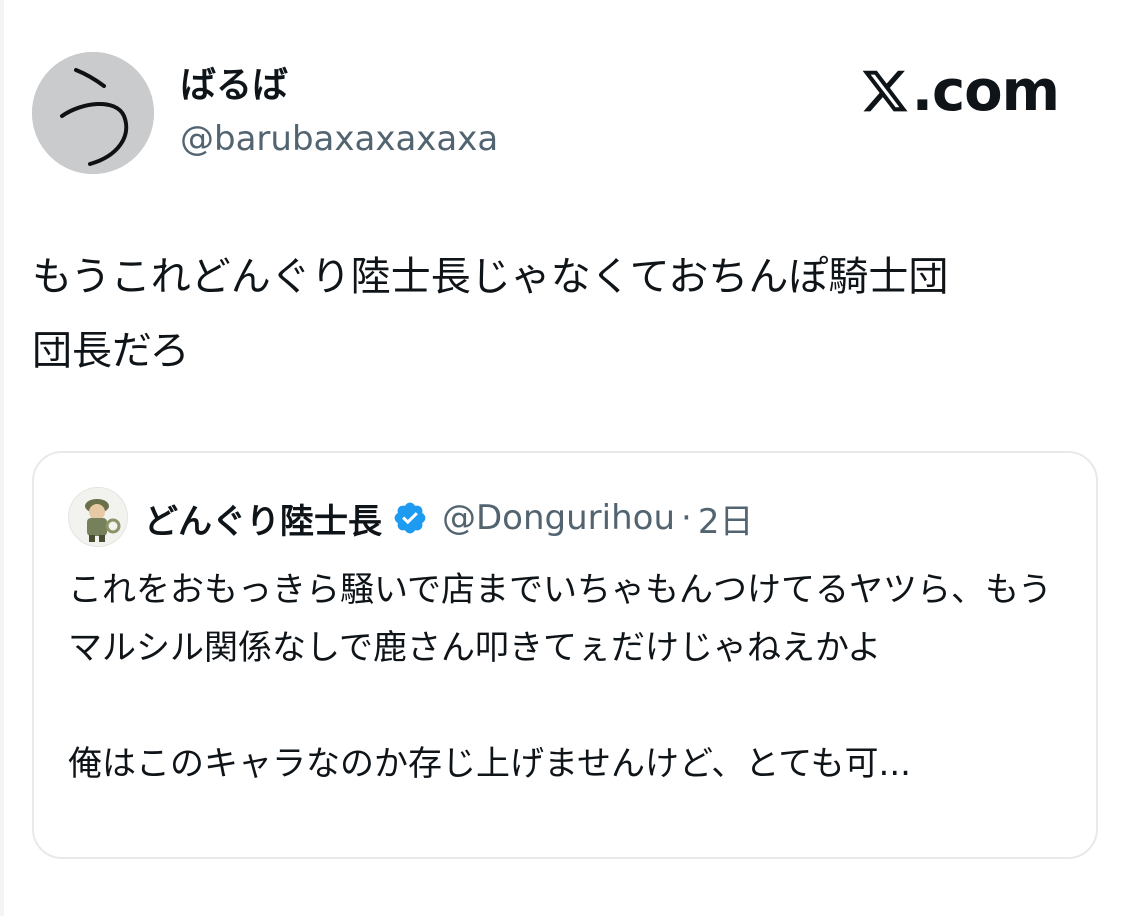  Describe the element at coordinates (885, 91) in the screenshot. I see `x-logo-icon` at that location.